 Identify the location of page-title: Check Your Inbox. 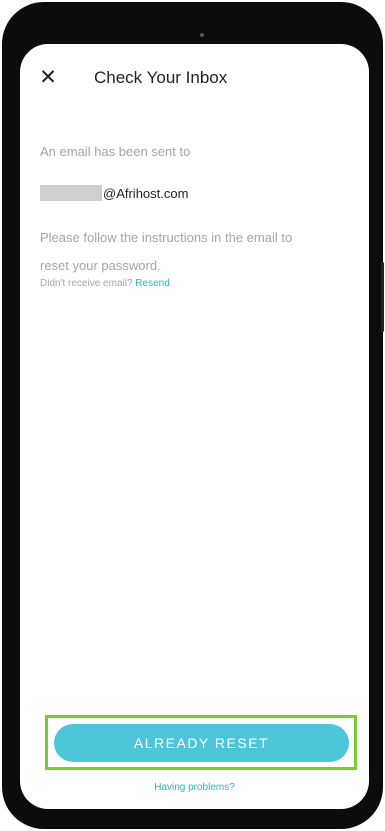
(161, 77).